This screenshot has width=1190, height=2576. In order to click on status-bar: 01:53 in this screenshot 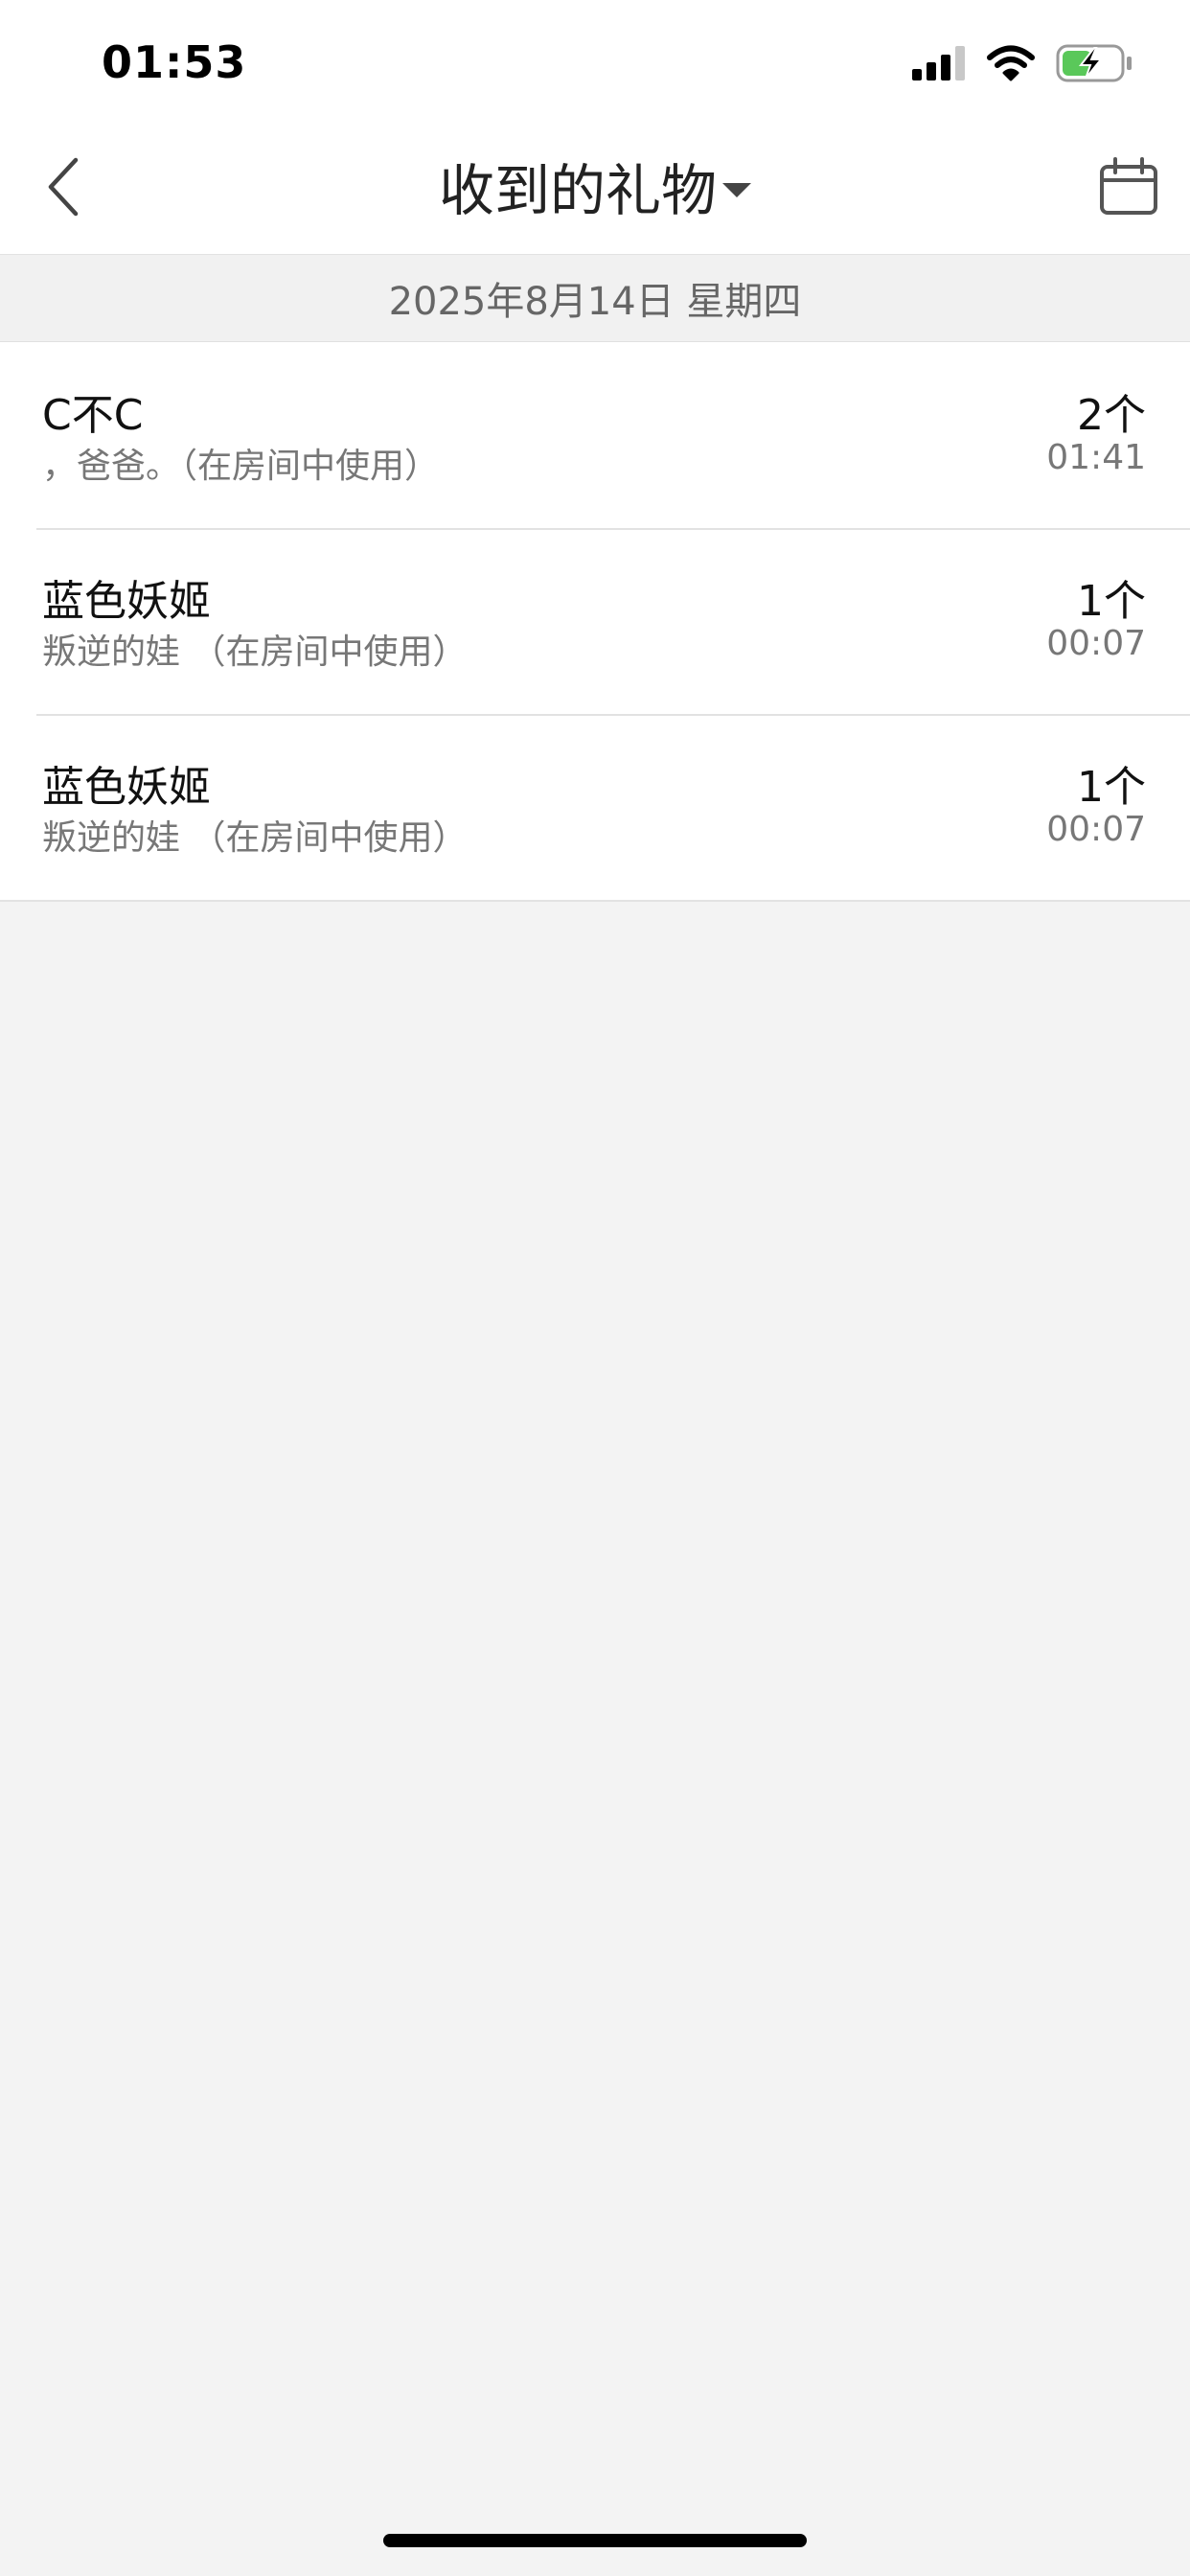, I will do `click(595, 63)`.